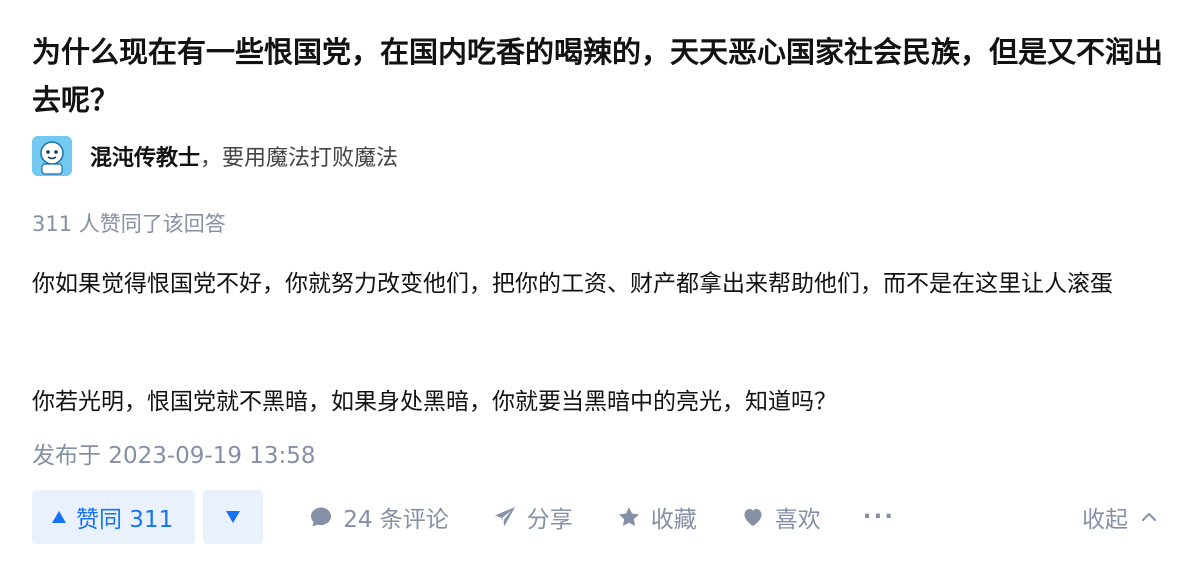  What do you see at coordinates (1149, 517) in the screenshot?
I see `chevron-up-icon` at bounding box center [1149, 517].